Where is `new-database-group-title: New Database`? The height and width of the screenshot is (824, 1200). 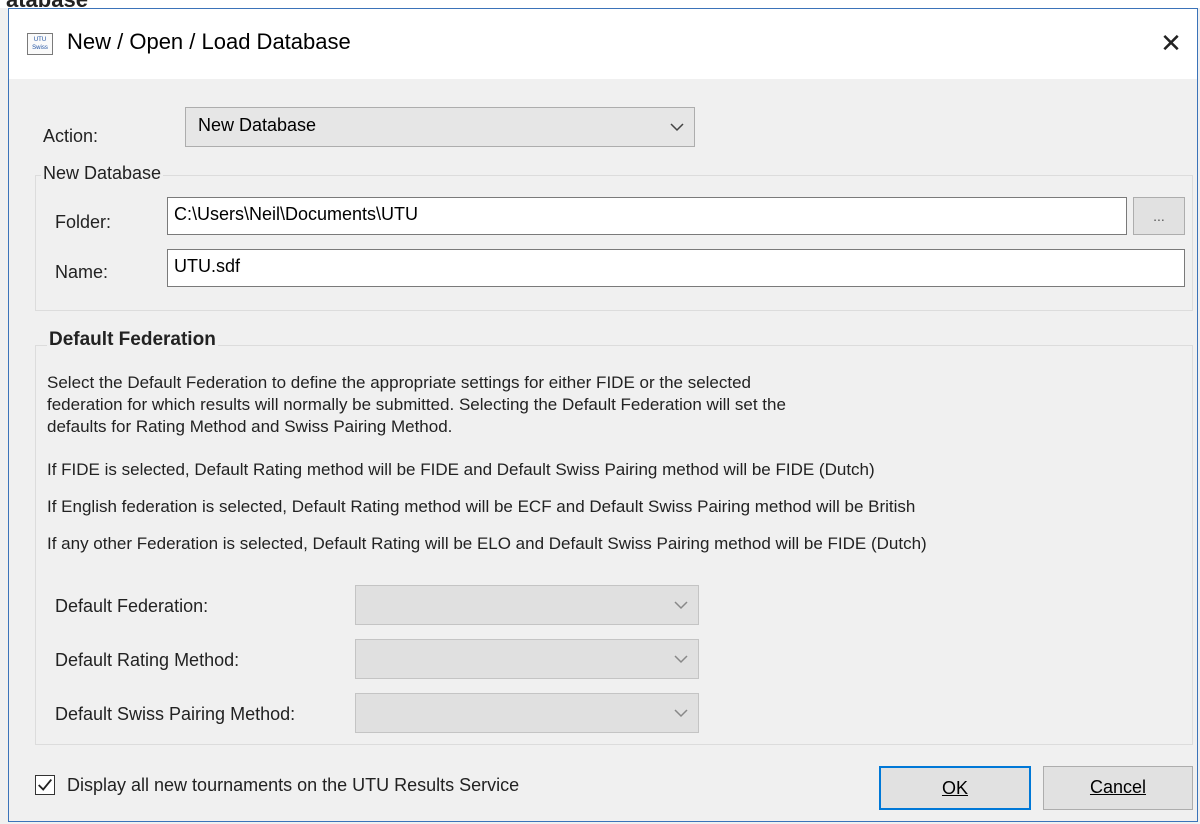
new-database-group-title: New Database is located at coordinates (102, 173).